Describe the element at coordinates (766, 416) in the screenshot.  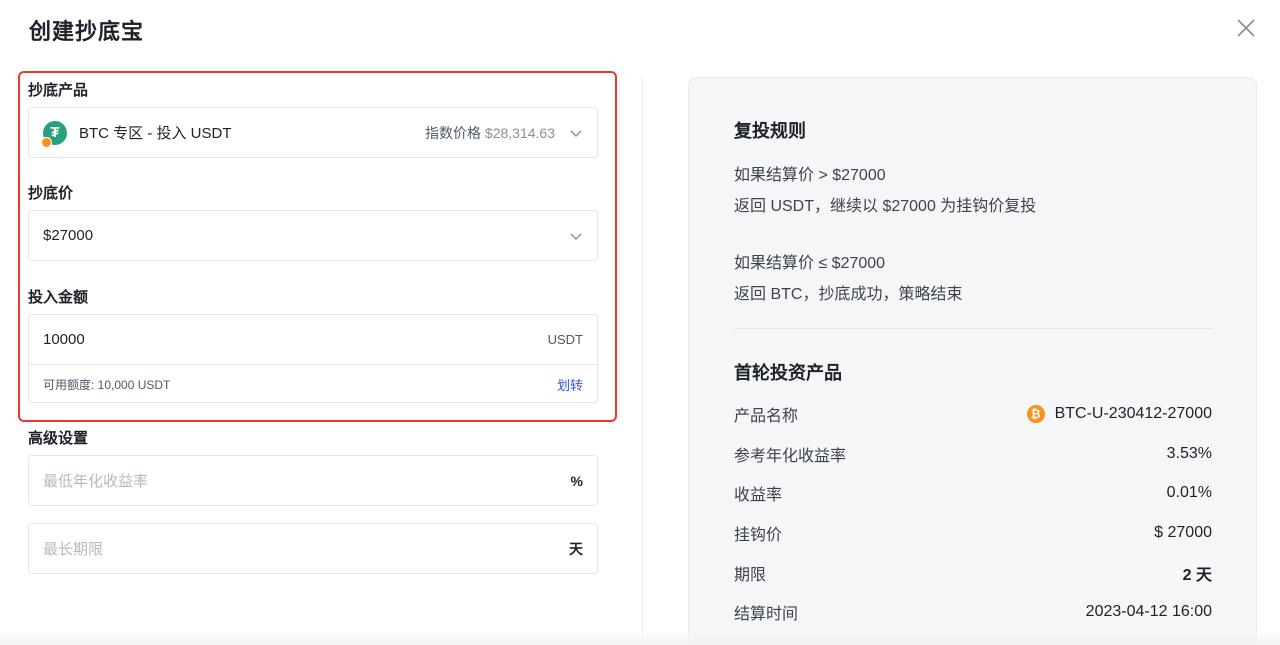
I see `info-key: 产品名称` at that location.